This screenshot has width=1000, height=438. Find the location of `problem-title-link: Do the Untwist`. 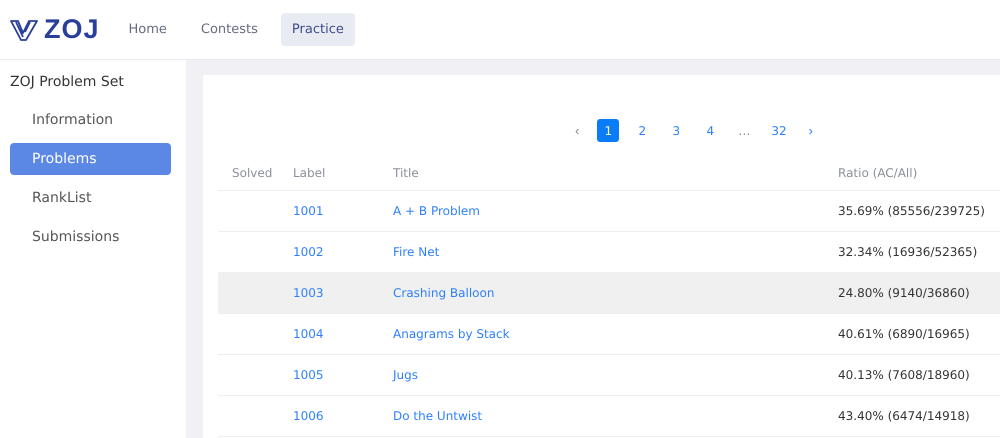

problem-title-link: Do the Untwist is located at coordinates (437, 416).